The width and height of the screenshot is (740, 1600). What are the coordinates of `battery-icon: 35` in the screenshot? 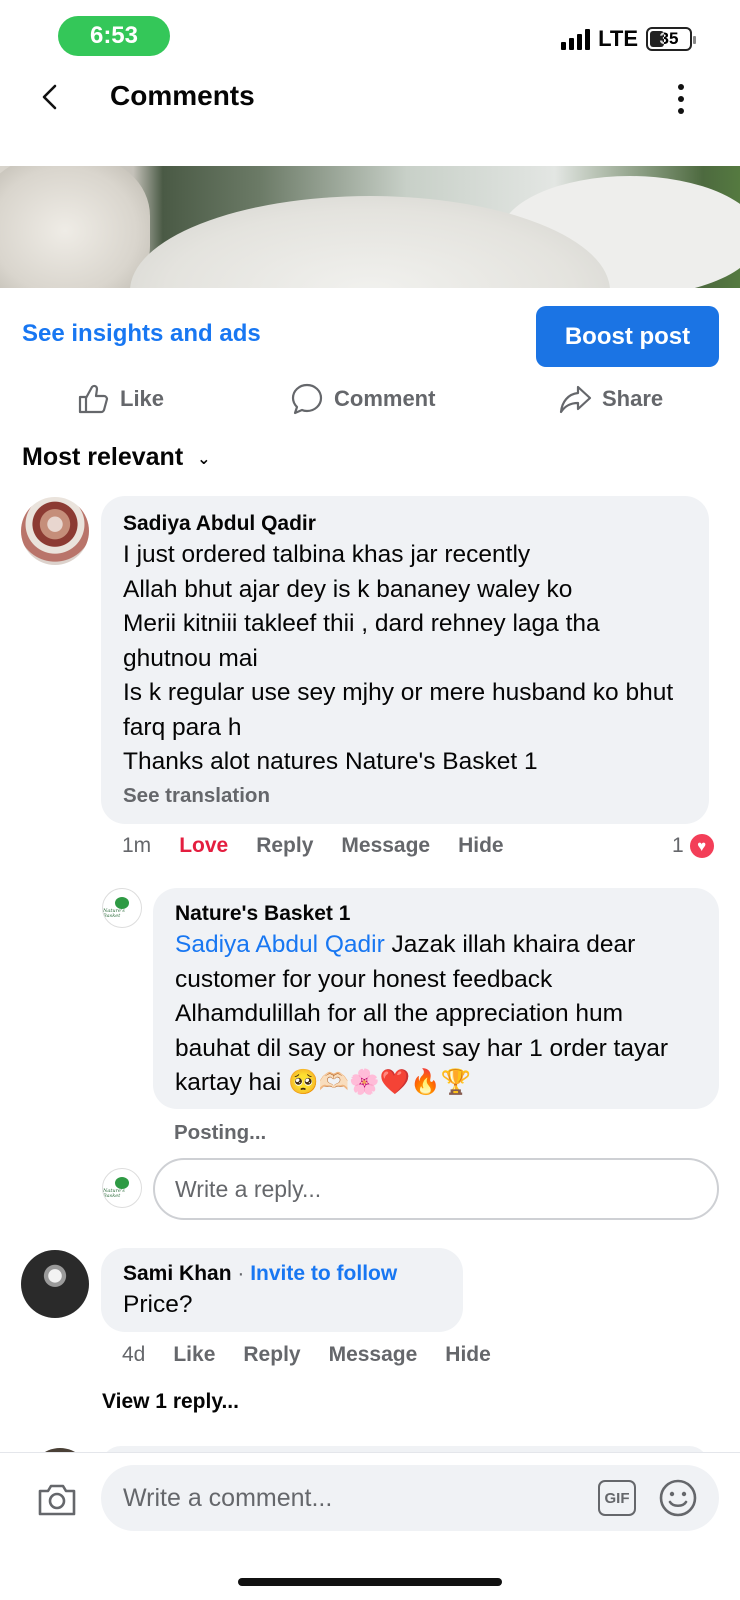 It's located at (671, 39).